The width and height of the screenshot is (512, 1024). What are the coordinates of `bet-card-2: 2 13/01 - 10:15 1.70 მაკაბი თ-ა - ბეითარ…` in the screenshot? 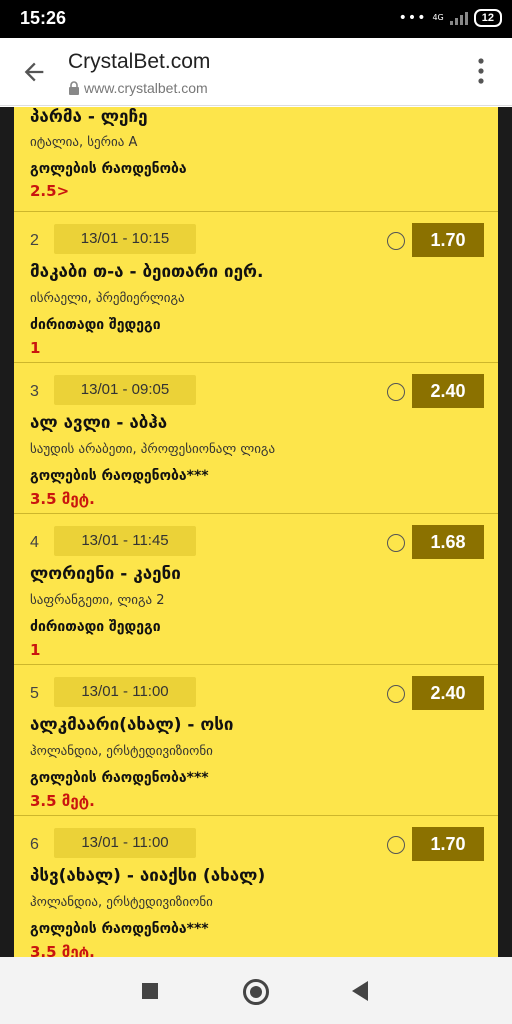 It's located at (256, 287).